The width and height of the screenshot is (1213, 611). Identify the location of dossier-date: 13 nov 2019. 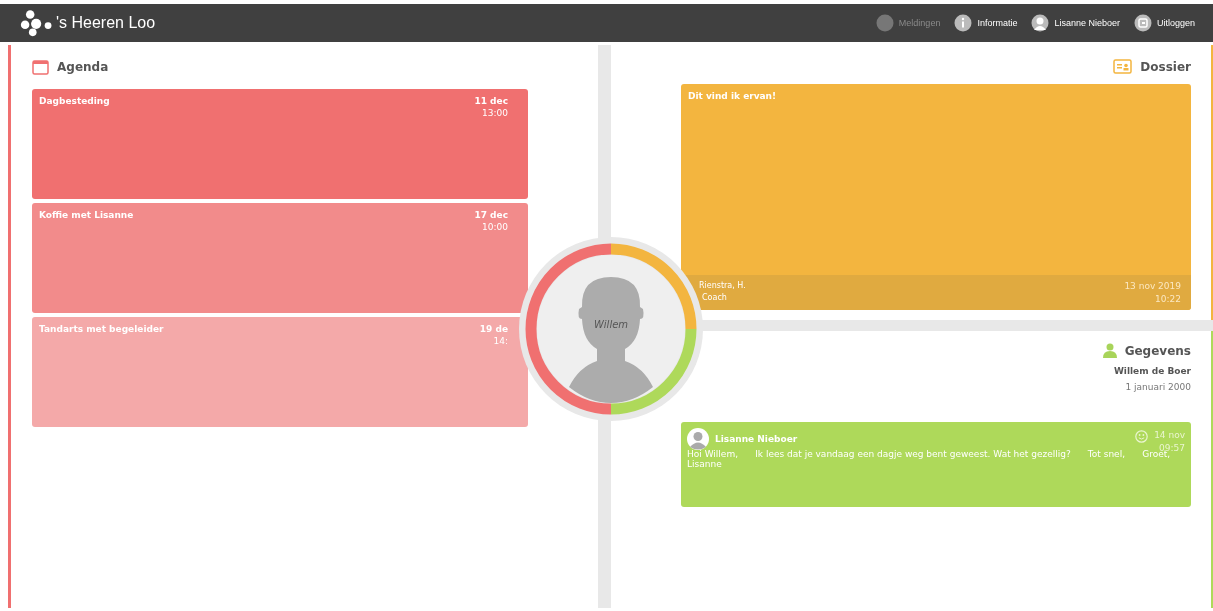
(1152, 286).